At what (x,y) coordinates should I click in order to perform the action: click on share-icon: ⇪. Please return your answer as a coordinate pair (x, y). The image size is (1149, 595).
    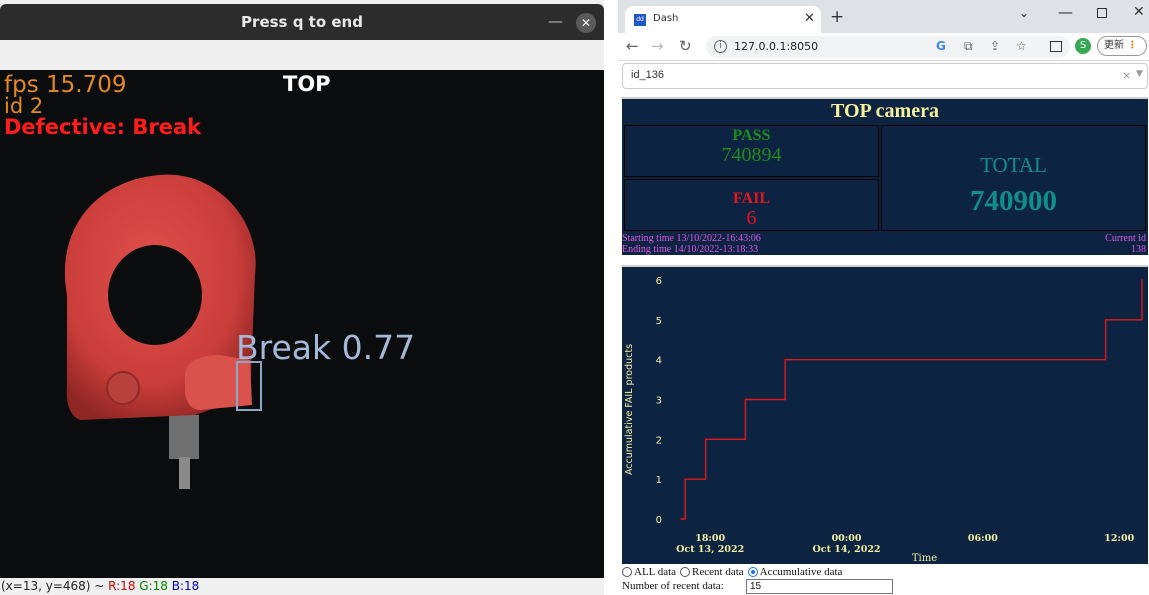
    Looking at the image, I should click on (995, 46).